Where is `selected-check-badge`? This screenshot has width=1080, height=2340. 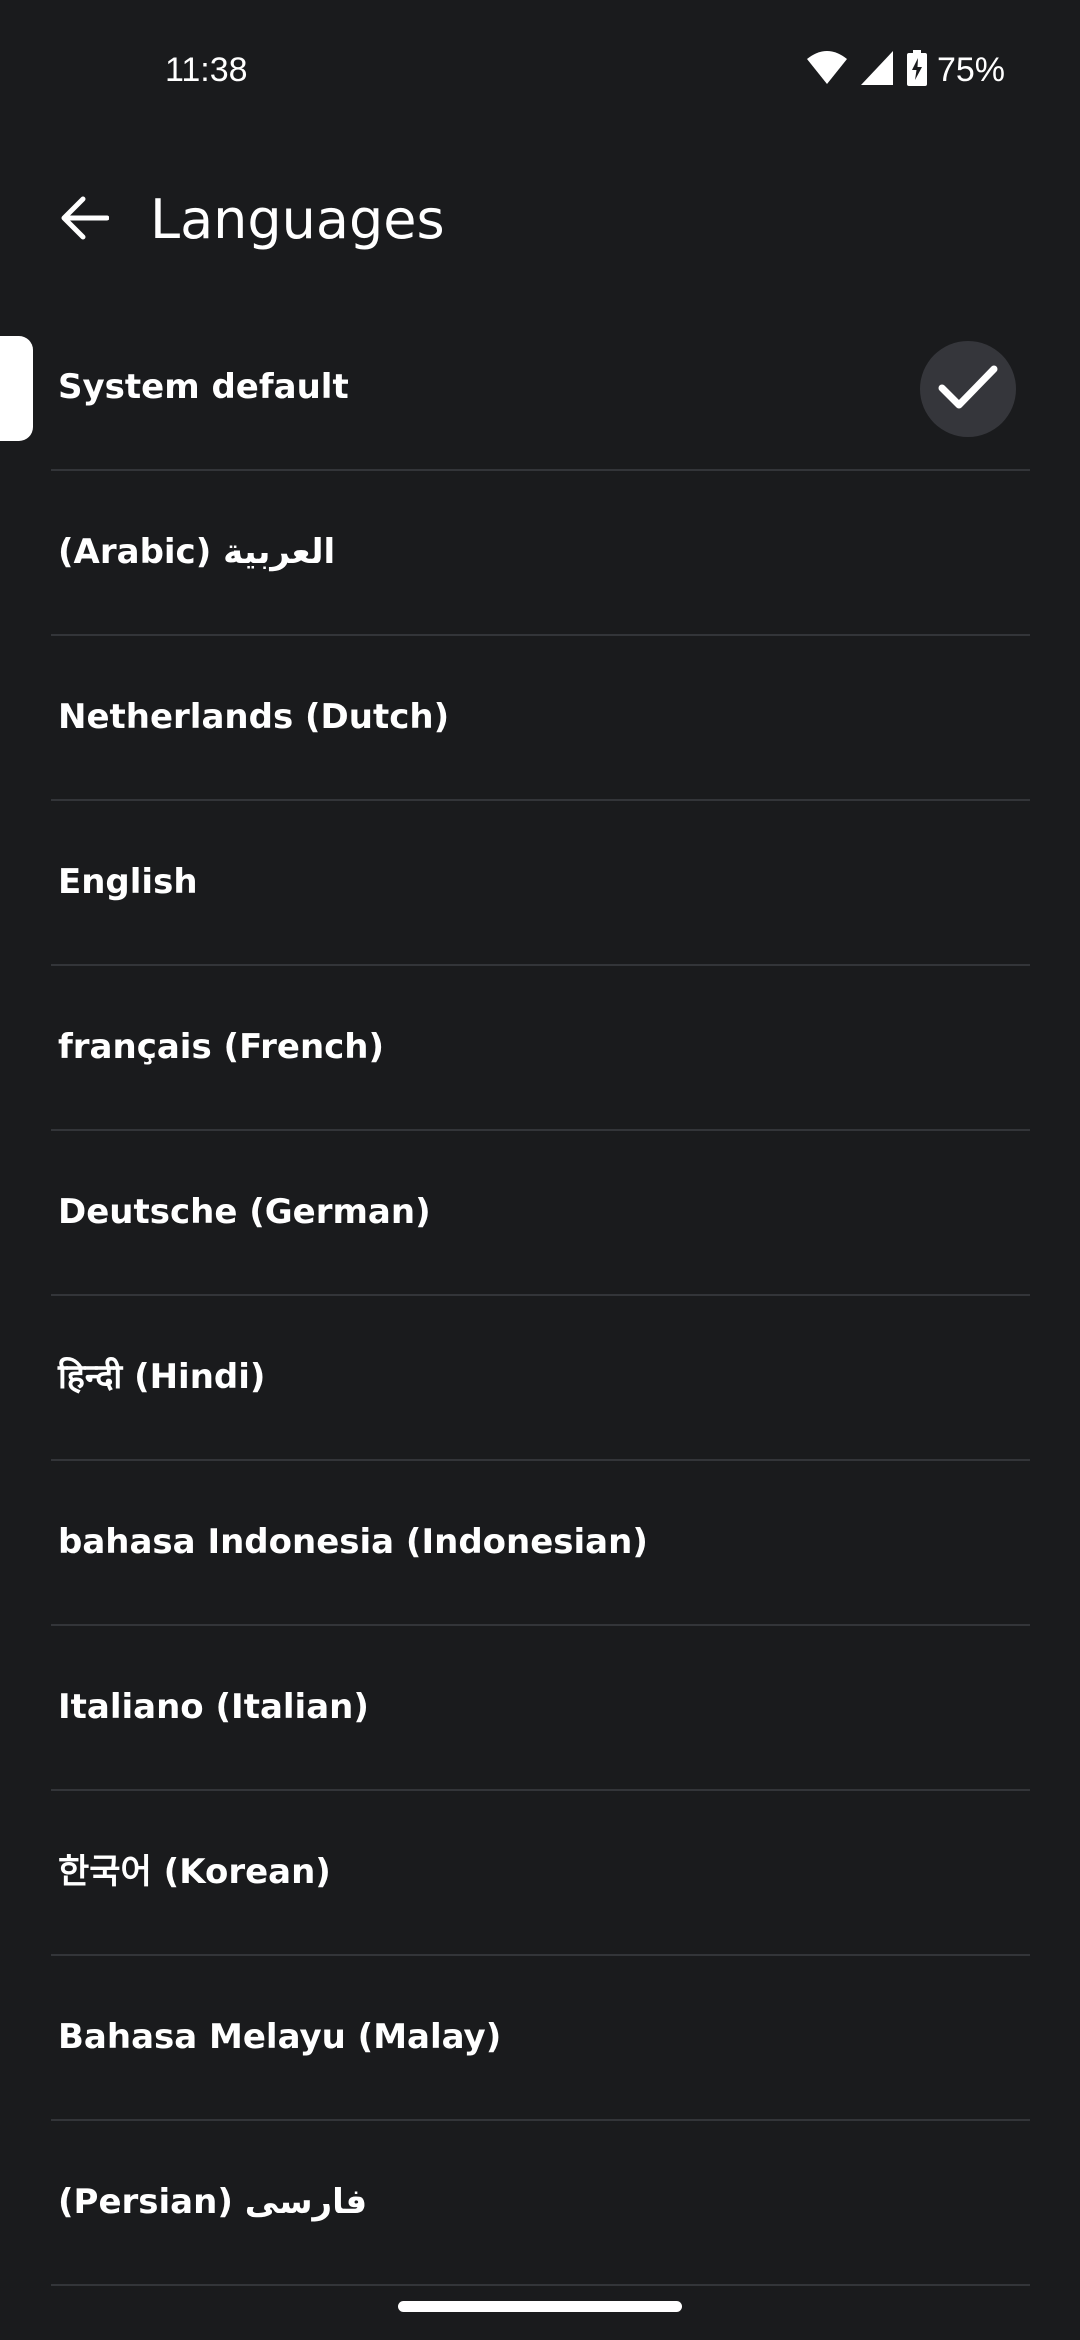 selected-check-badge is located at coordinates (968, 389).